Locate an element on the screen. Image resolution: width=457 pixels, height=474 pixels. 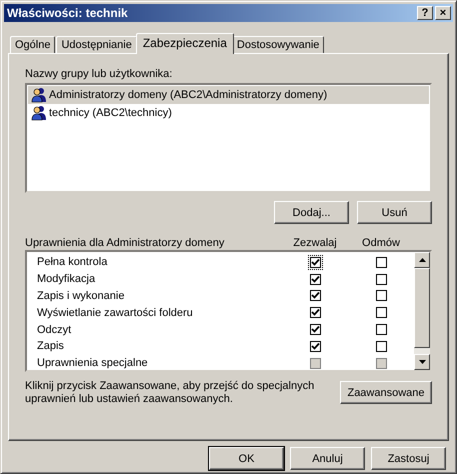
advanced-button: Zaawansowane is located at coordinates (386, 392).